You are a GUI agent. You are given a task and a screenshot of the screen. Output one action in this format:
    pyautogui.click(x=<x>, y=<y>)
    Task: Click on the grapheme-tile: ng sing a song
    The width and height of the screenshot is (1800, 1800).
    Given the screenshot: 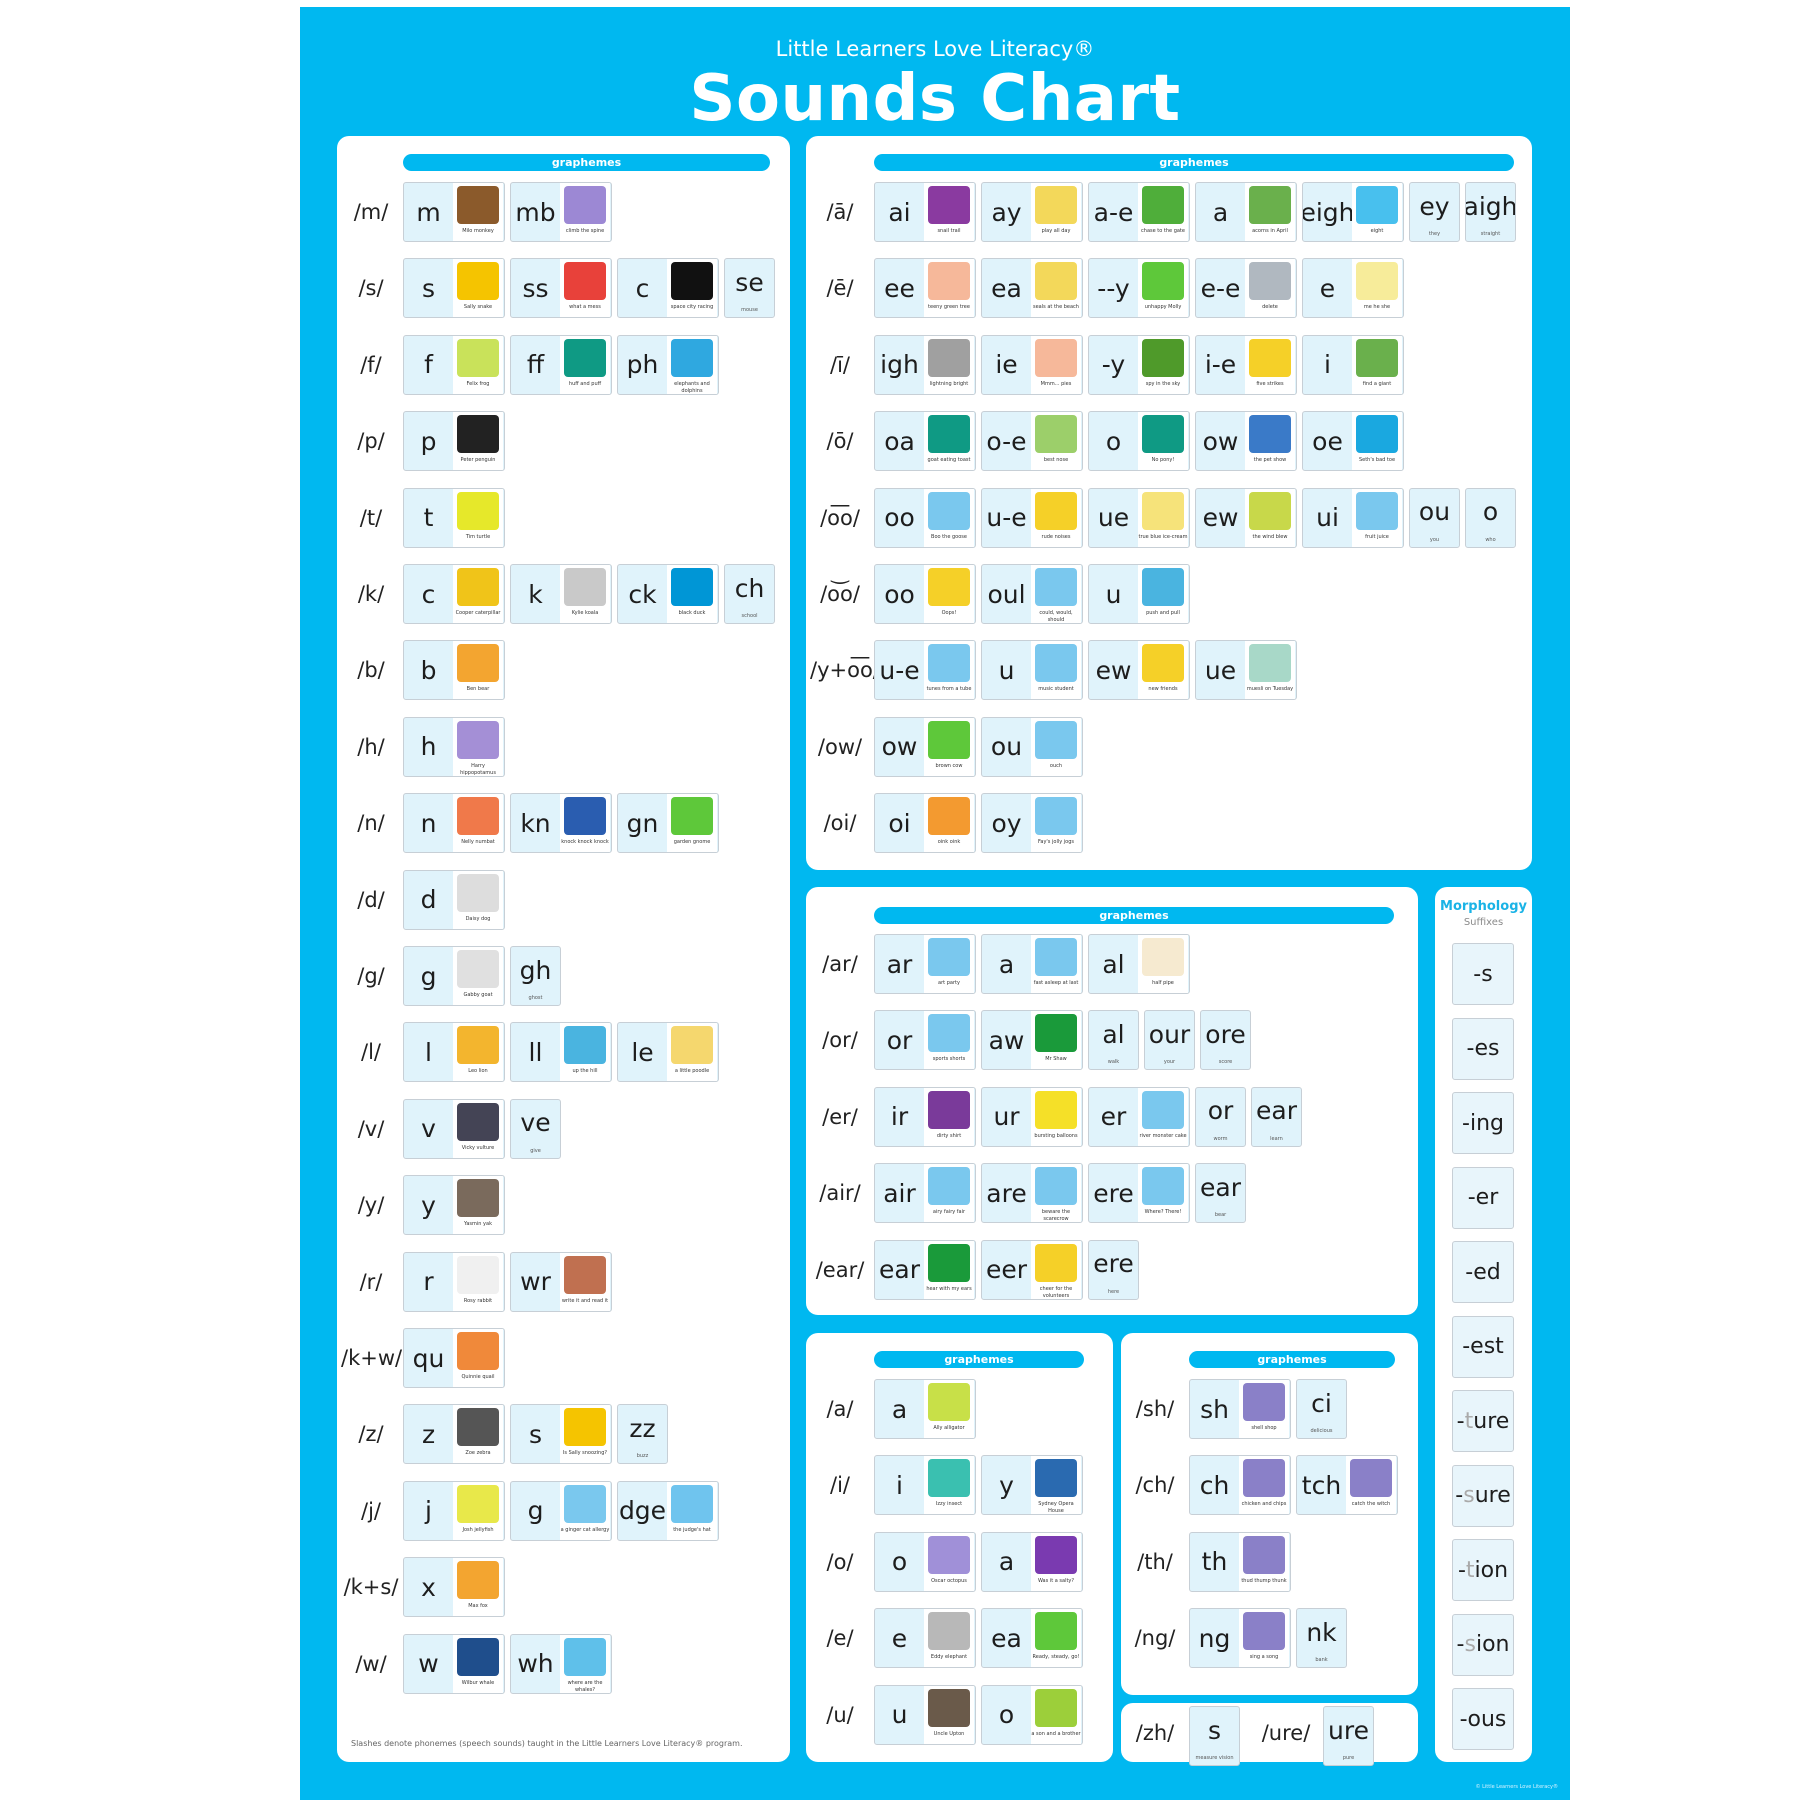 What is the action you would take?
    pyautogui.click(x=1240, y=1638)
    